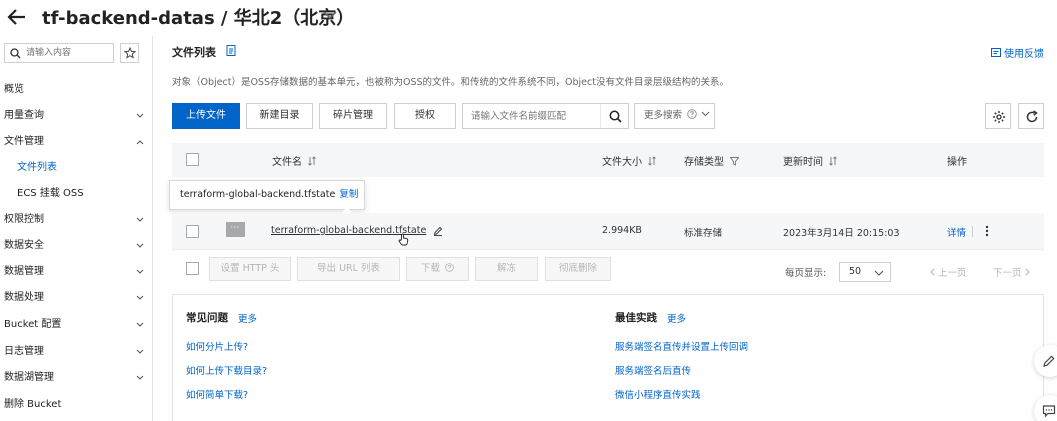 This screenshot has height=421, width=1057. What do you see at coordinates (734, 161) in the screenshot?
I see `filter-icon` at bounding box center [734, 161].